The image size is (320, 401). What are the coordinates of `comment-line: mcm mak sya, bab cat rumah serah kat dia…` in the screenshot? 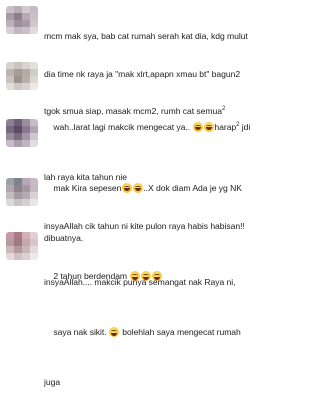 It's located at (146, 36).